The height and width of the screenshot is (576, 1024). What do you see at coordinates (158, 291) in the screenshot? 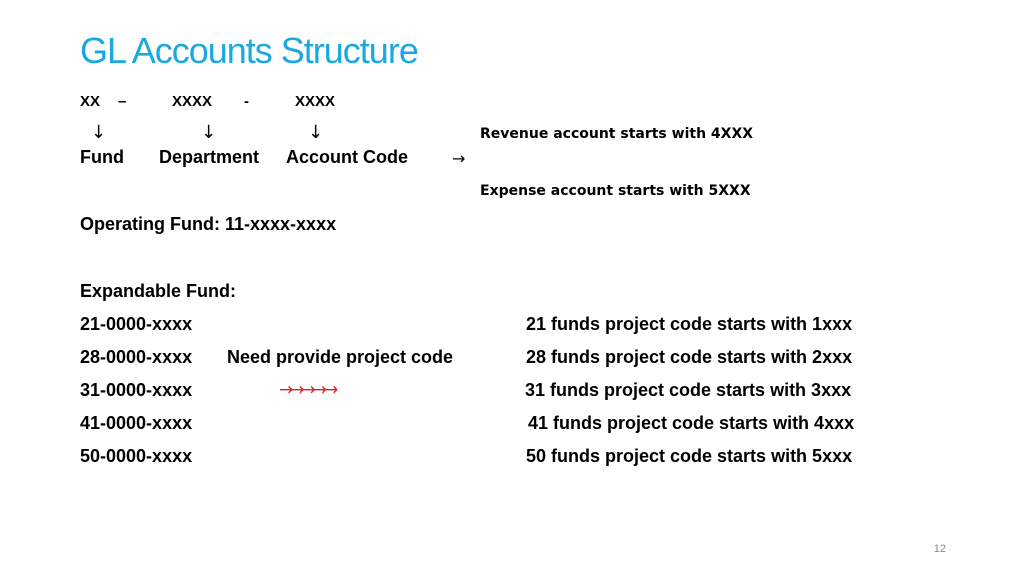
I see `expandable-fund-heading: Expandable Fund:` at bounding box center [158, 291].